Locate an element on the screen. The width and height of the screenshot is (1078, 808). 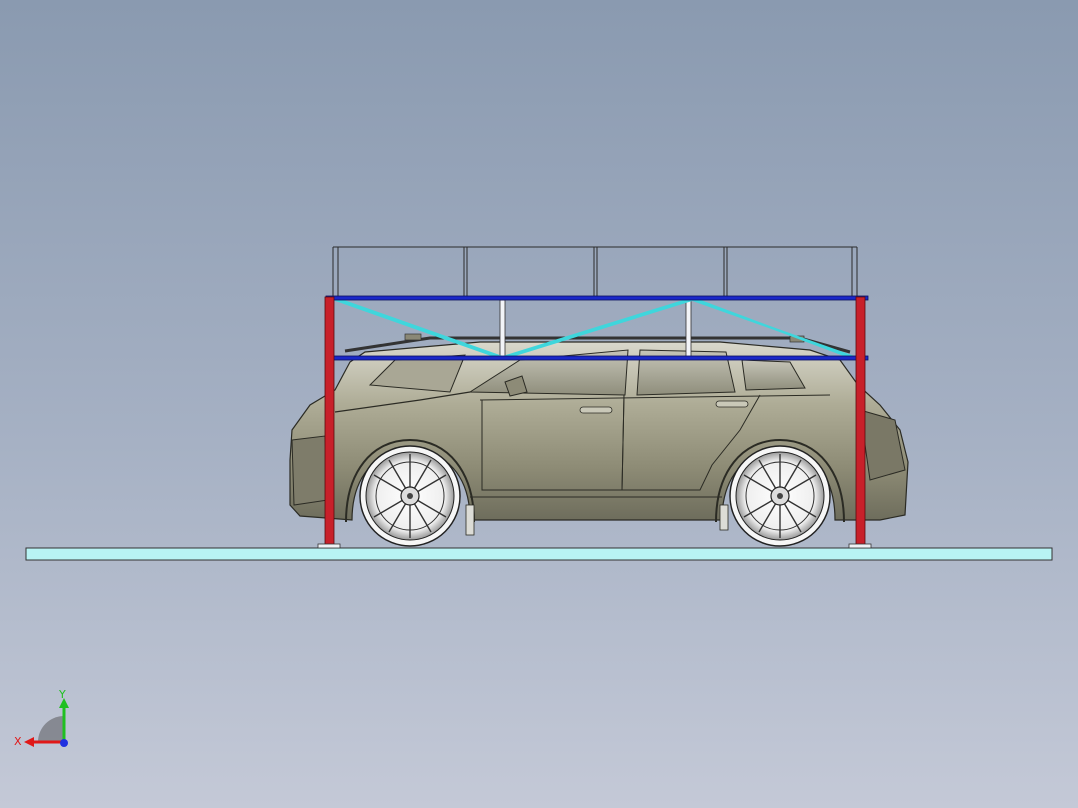
mudflap-rear is located at coordinates (724, 517).